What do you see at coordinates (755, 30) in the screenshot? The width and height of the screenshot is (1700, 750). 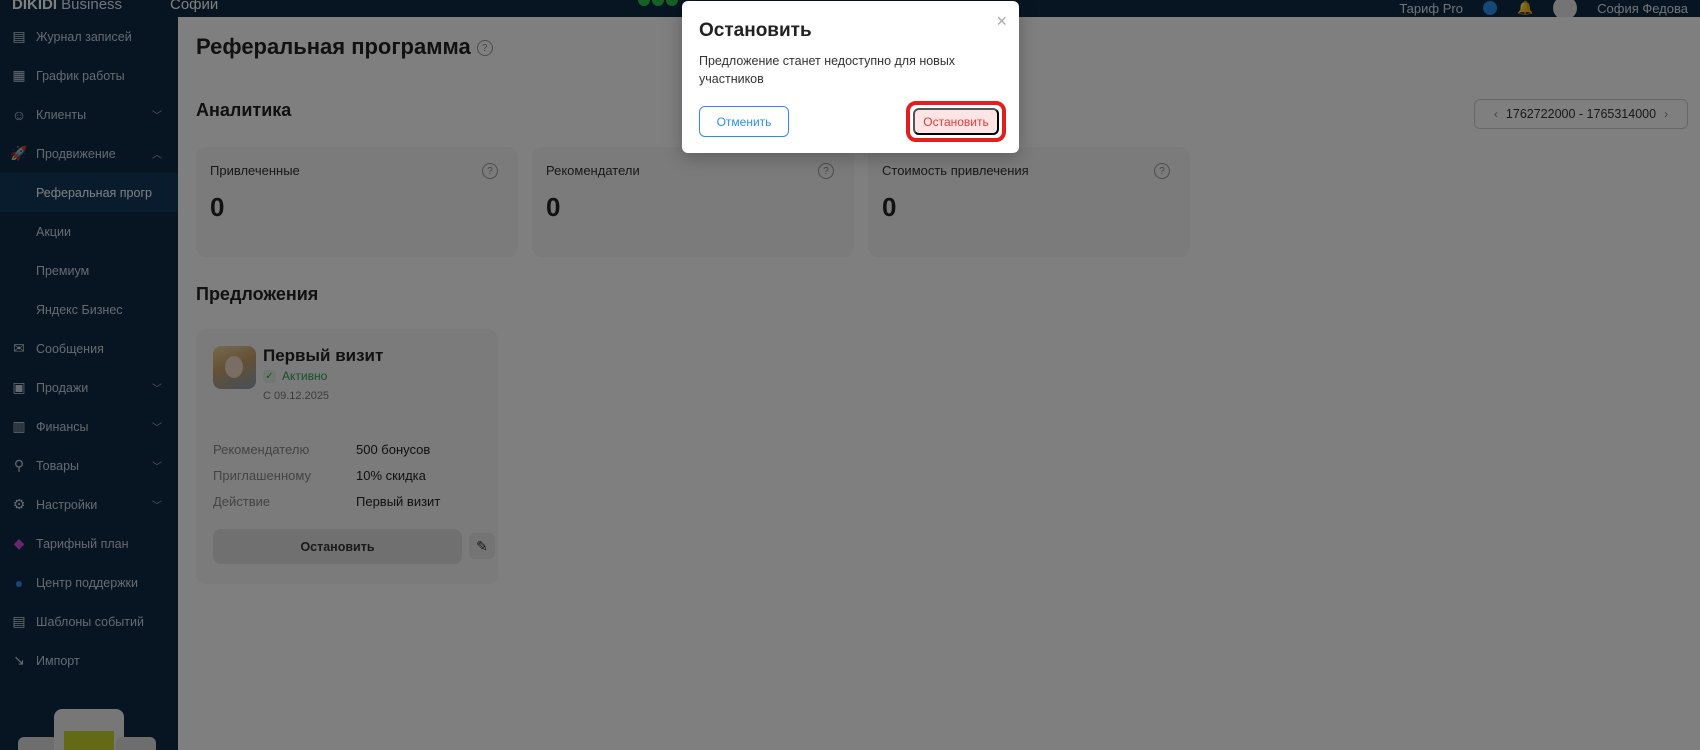 I see `dialog-title: Остановить` at bounding box center [755, 30].